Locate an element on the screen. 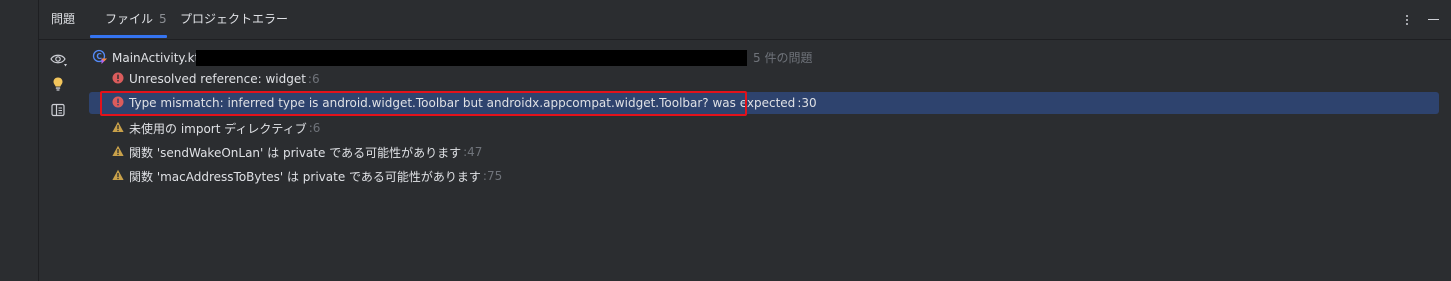 This screenshot has height=281, width=1451. more-options-icon is located at coordinates (1407, 20).